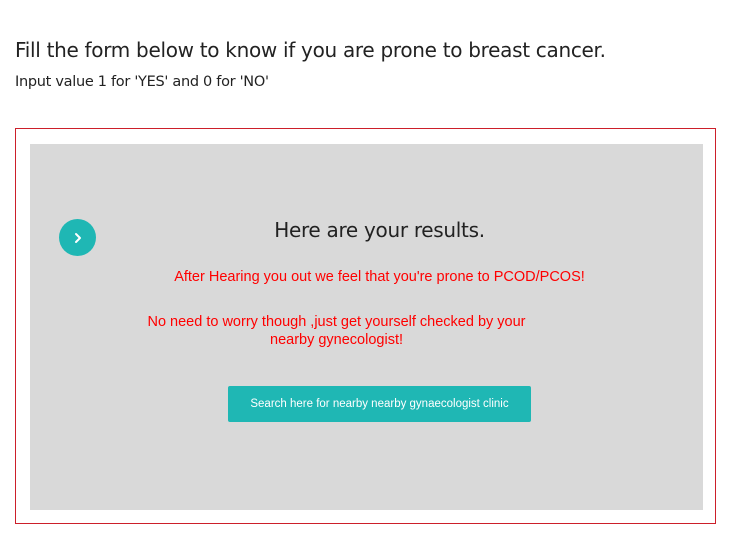 This screenshot has width=737, height=537. Describe the element at coordinates (379, 230) in the screenshot. I see `results-heading: Here are your results.` at that location.